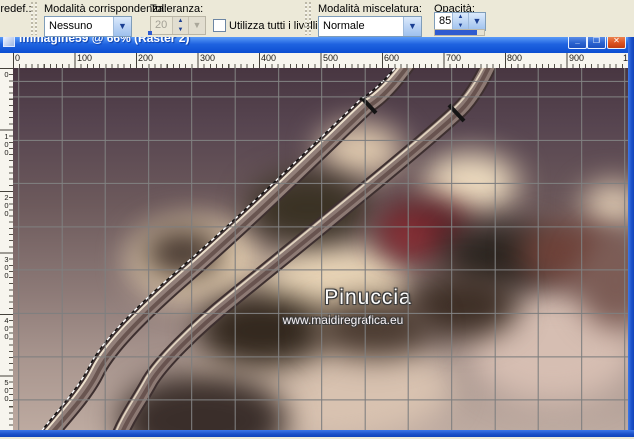  What do you see at coordinates (317, 433) in the screenshot?
I see `window-border-bottom` at bounding box center [317, 433].